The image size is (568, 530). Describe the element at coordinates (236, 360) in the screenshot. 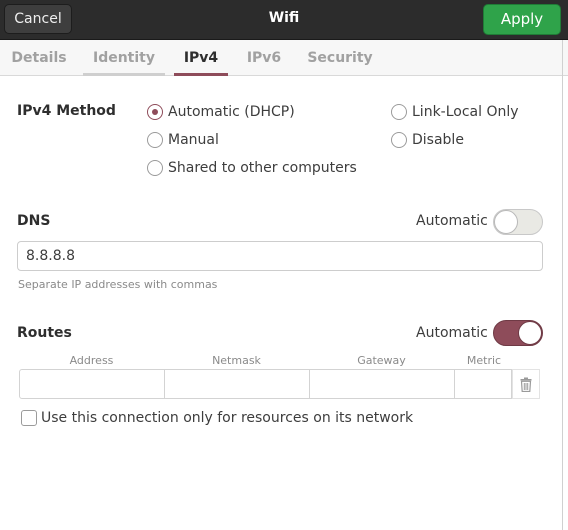

I see `column-header-netmask: Netmask` at that location.